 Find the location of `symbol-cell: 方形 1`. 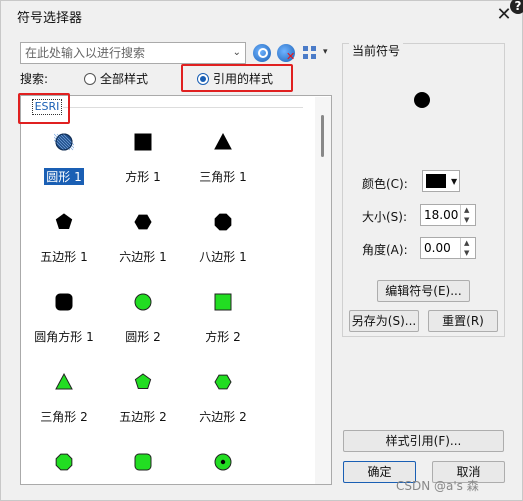

symbol-cell: 方形 1 is located at coordinates (143, 142).